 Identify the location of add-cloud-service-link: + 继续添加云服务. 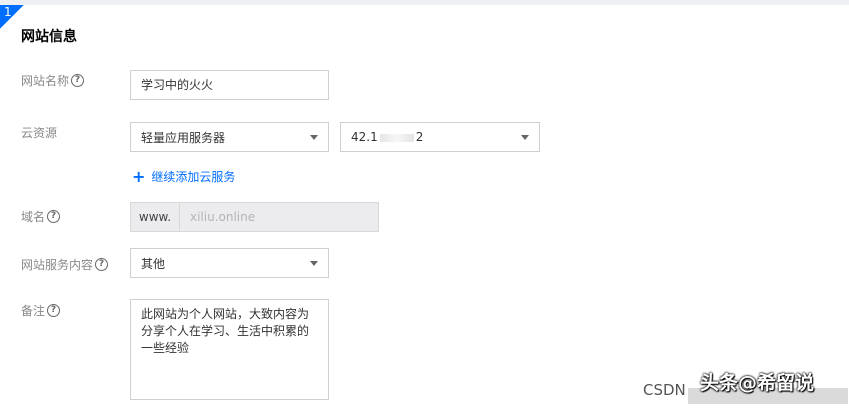
(183, 176).